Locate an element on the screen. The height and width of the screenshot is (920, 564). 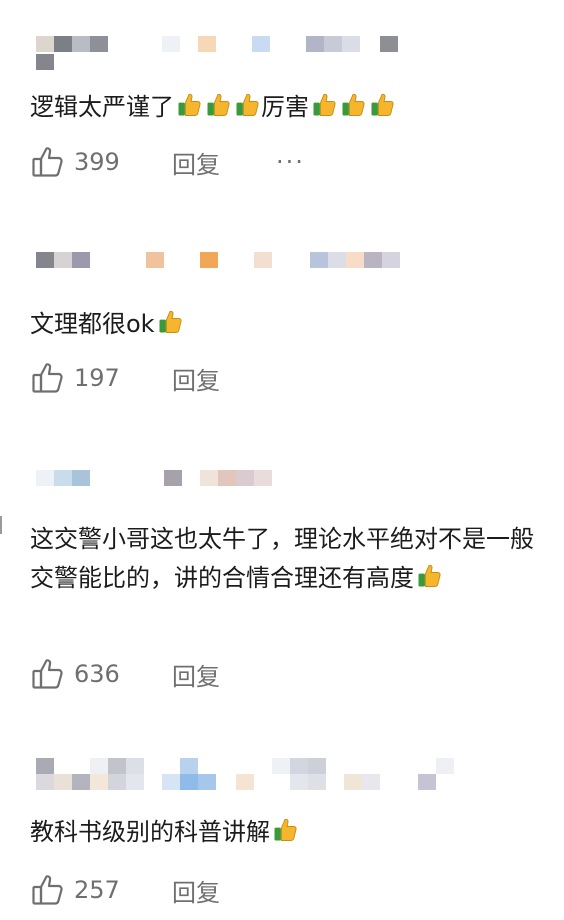
comment-text: 逻辑太严谨了 厉害 is located at coordinates (285, 107).